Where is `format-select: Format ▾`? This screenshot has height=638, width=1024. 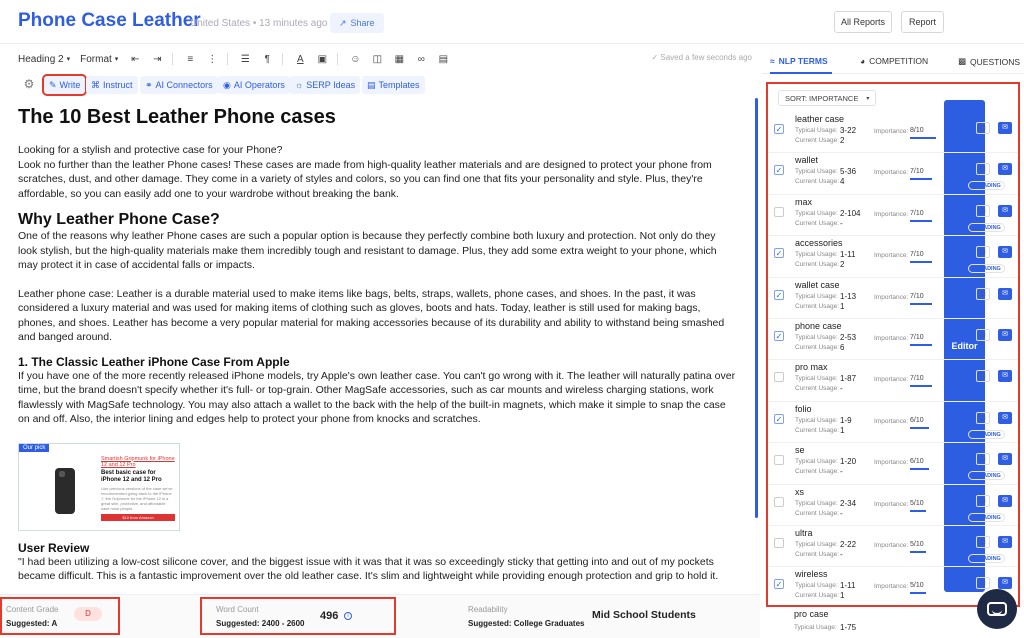 format-select: Format ▾ is located at coordinates (99, 59).